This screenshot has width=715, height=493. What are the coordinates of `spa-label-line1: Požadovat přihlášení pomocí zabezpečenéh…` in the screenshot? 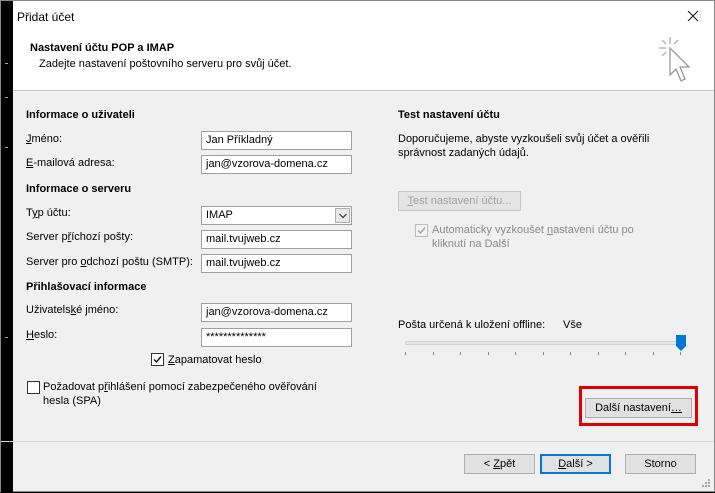 It's located at (180, 387).